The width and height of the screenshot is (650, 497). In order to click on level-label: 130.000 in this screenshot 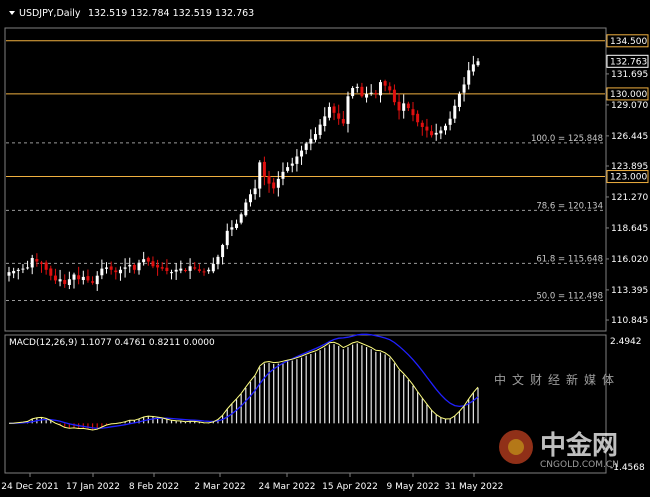, I will do `click(628, 95)`.